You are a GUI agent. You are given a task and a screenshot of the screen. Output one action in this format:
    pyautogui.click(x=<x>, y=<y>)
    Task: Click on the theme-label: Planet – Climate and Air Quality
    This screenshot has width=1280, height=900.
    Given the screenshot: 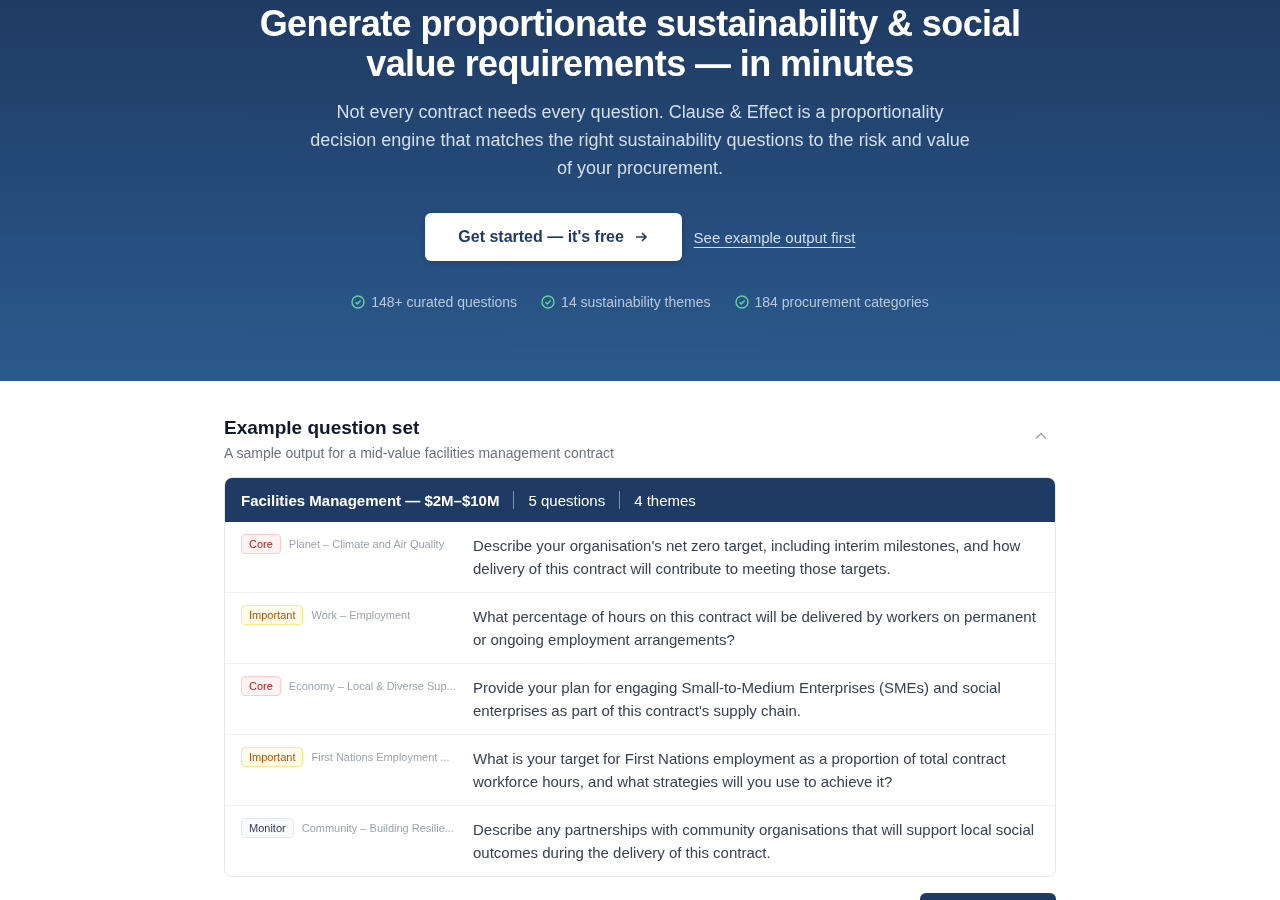 What is the action you would take?
    pyautogui.click(x=366, y=544)
    